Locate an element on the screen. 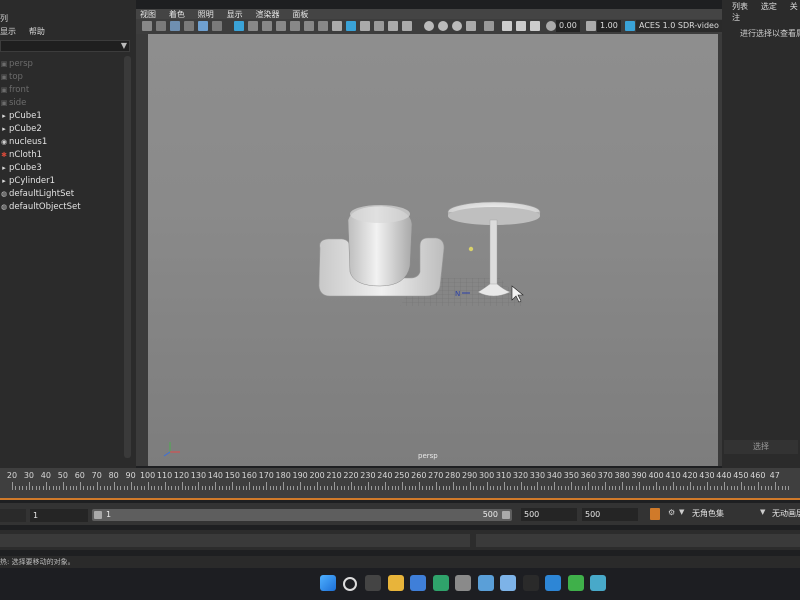  textured-icon is located at coordinates (379, 26).